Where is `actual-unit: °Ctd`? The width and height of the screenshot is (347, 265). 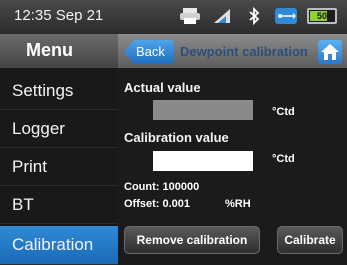
actual-unit: °Ctd is located at coordinates (283, 112).